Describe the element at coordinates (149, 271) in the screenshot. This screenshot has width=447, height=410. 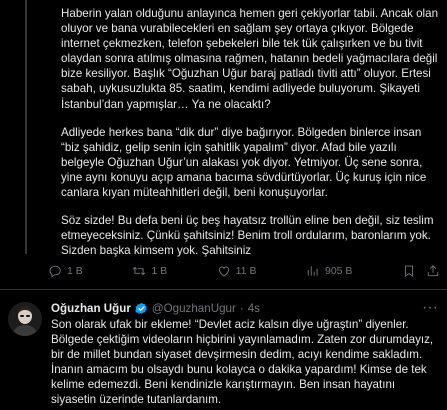
I see `retweet-button: 1 B` at that location.